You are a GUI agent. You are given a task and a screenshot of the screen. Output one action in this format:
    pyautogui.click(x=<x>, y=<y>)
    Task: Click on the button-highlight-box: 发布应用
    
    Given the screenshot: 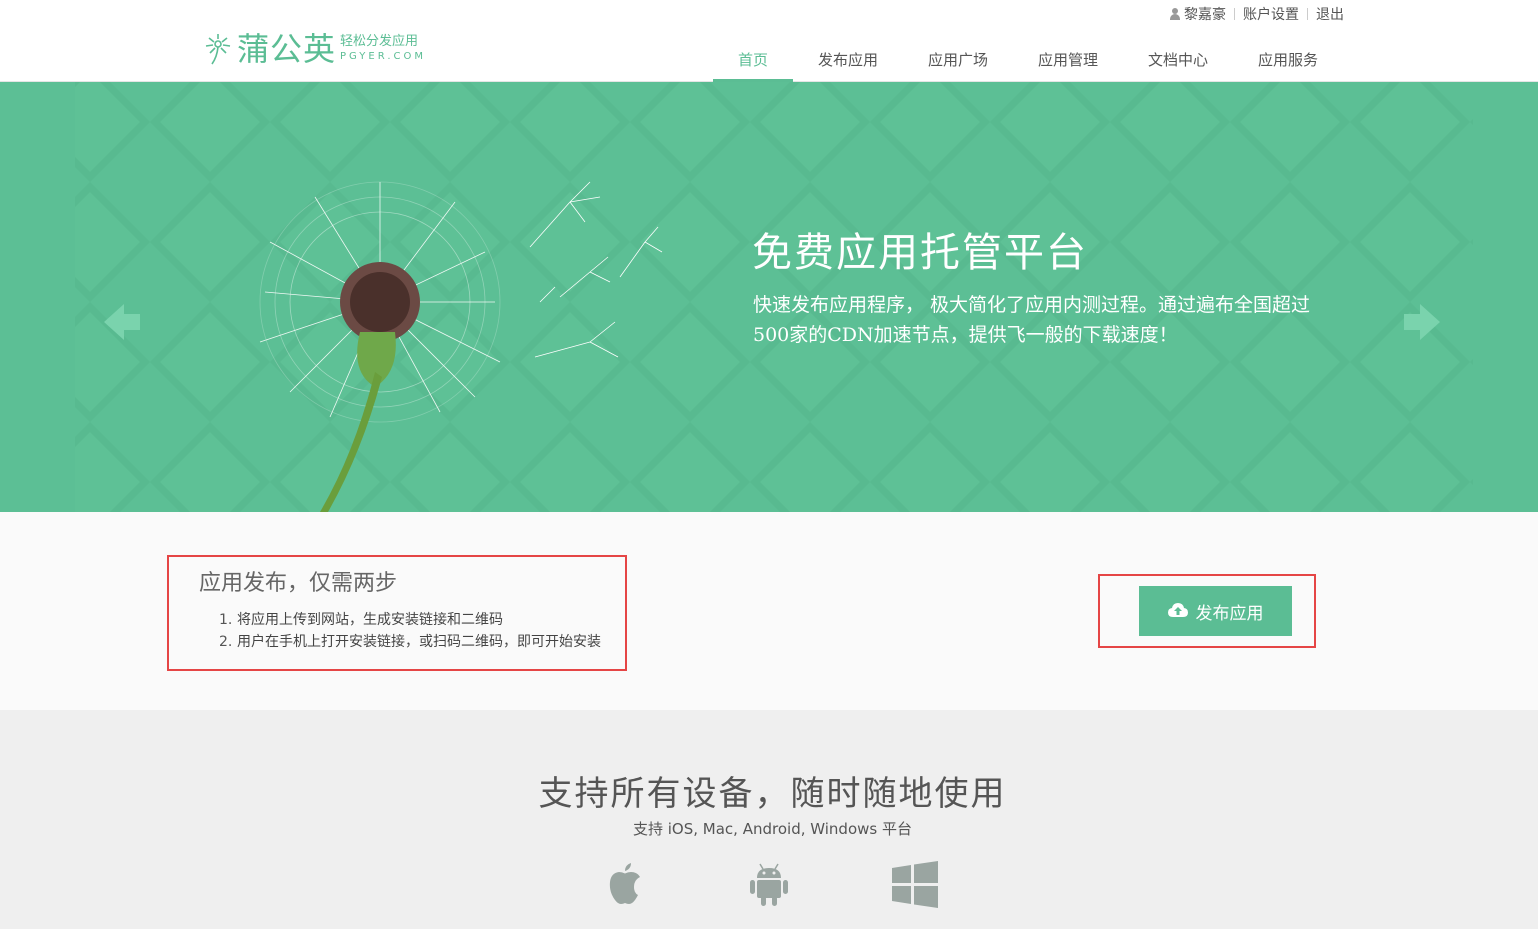 What is the action you would take?
    pyautogui.click(x=1207, y=611)
    